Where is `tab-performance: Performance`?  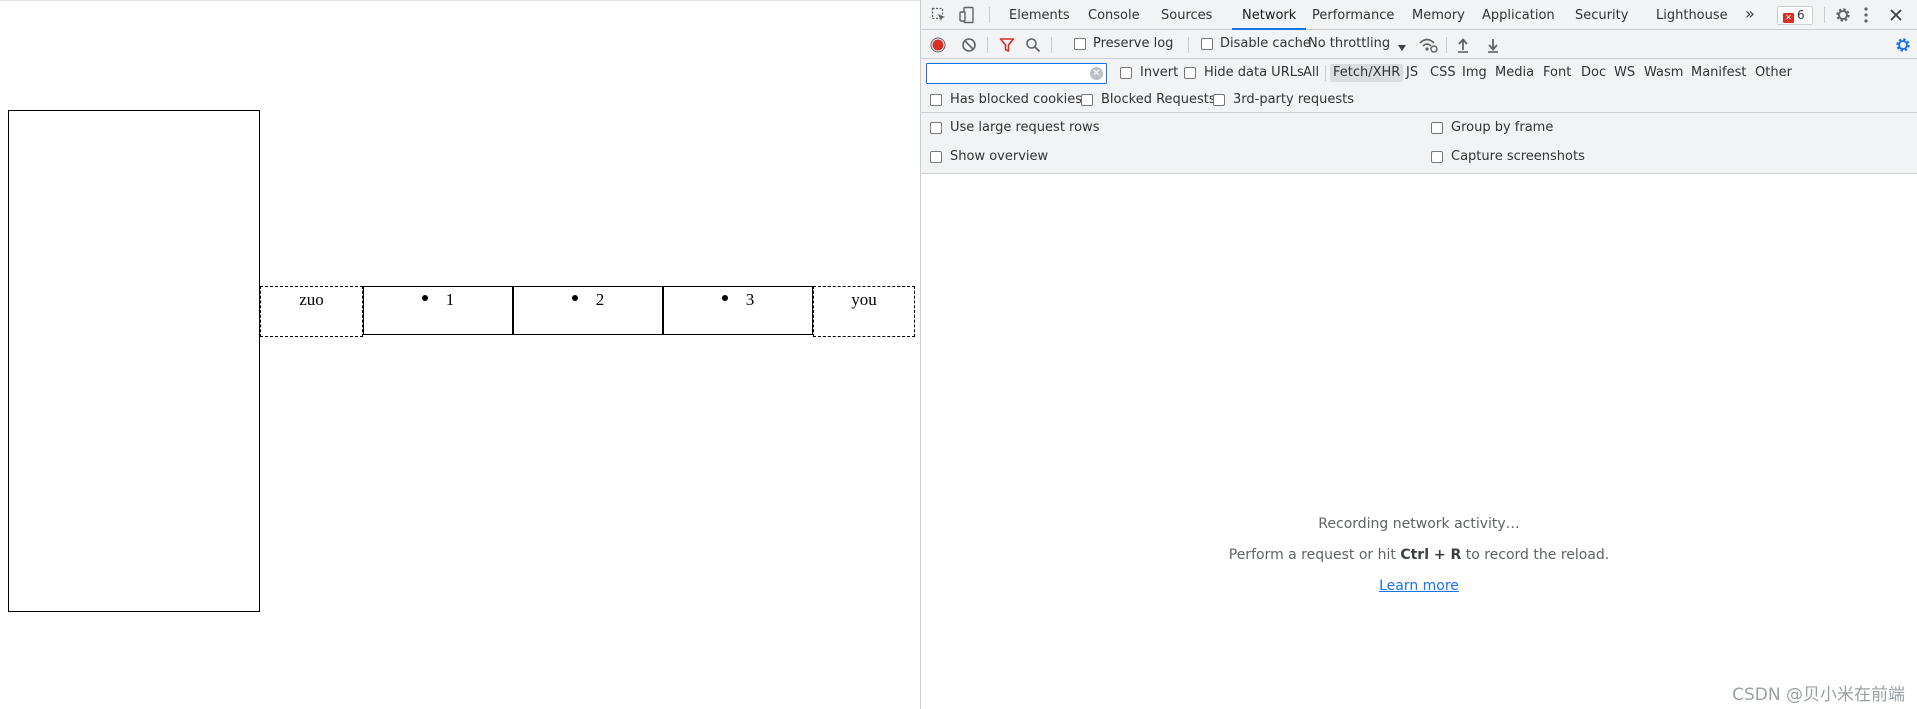
tab-performance: Performance is located at coordinates (1353, 15).